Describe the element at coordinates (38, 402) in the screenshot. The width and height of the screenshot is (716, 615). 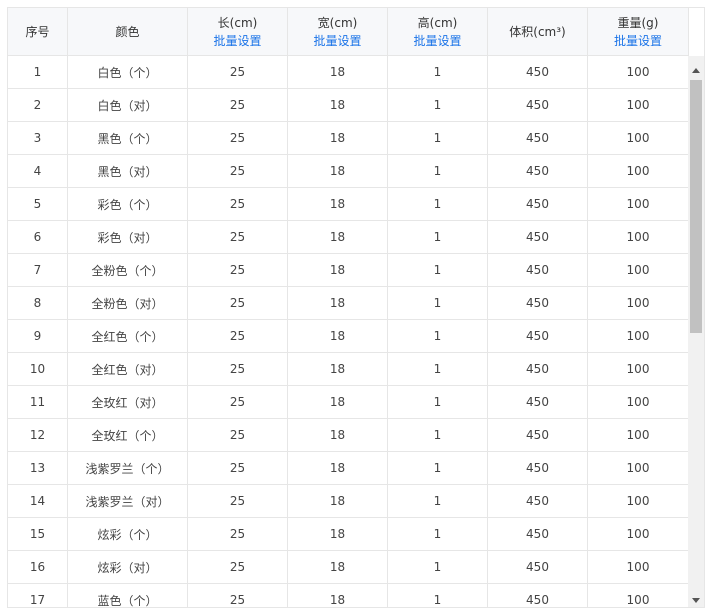
I see `cell-no: 11` at that location.